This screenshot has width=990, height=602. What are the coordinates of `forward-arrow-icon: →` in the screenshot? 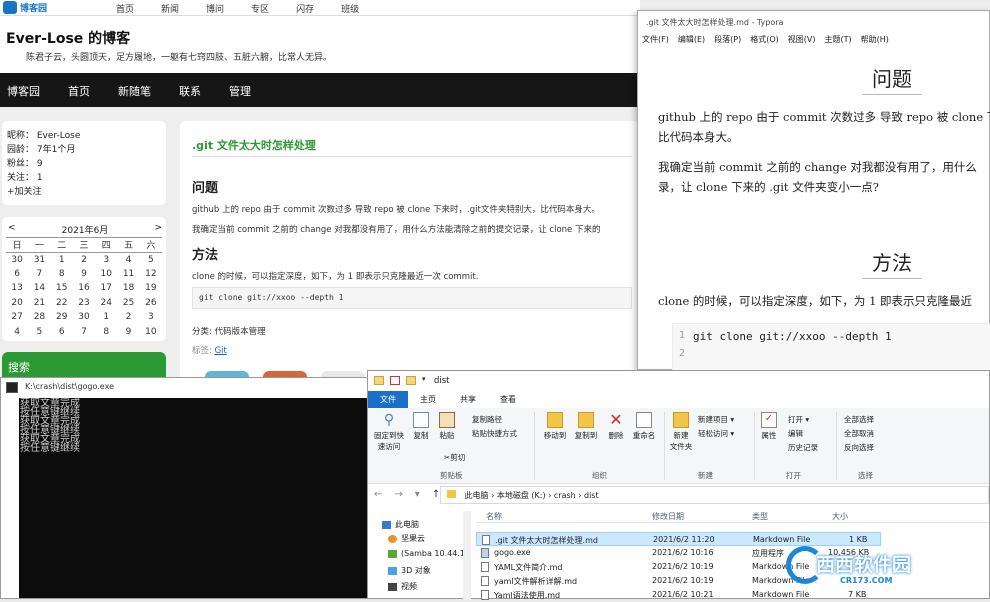 It's located at (398, 494).